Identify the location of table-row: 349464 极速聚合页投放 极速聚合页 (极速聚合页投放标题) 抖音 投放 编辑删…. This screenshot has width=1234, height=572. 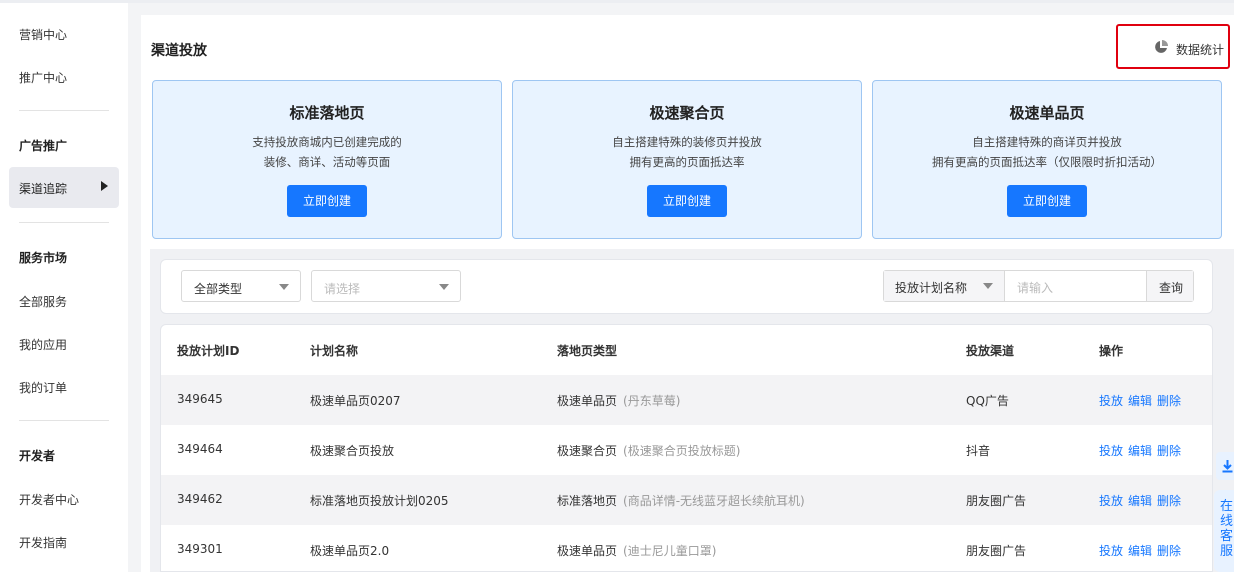
(686, 450).